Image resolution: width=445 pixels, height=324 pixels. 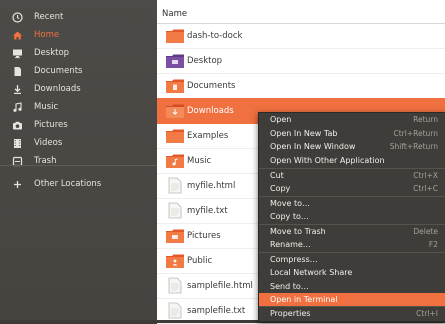 What do you see at coordinates (58, 71) in the screenshot?
I see `sidebar-item-label: Documents` at bounding box center [58, 71].